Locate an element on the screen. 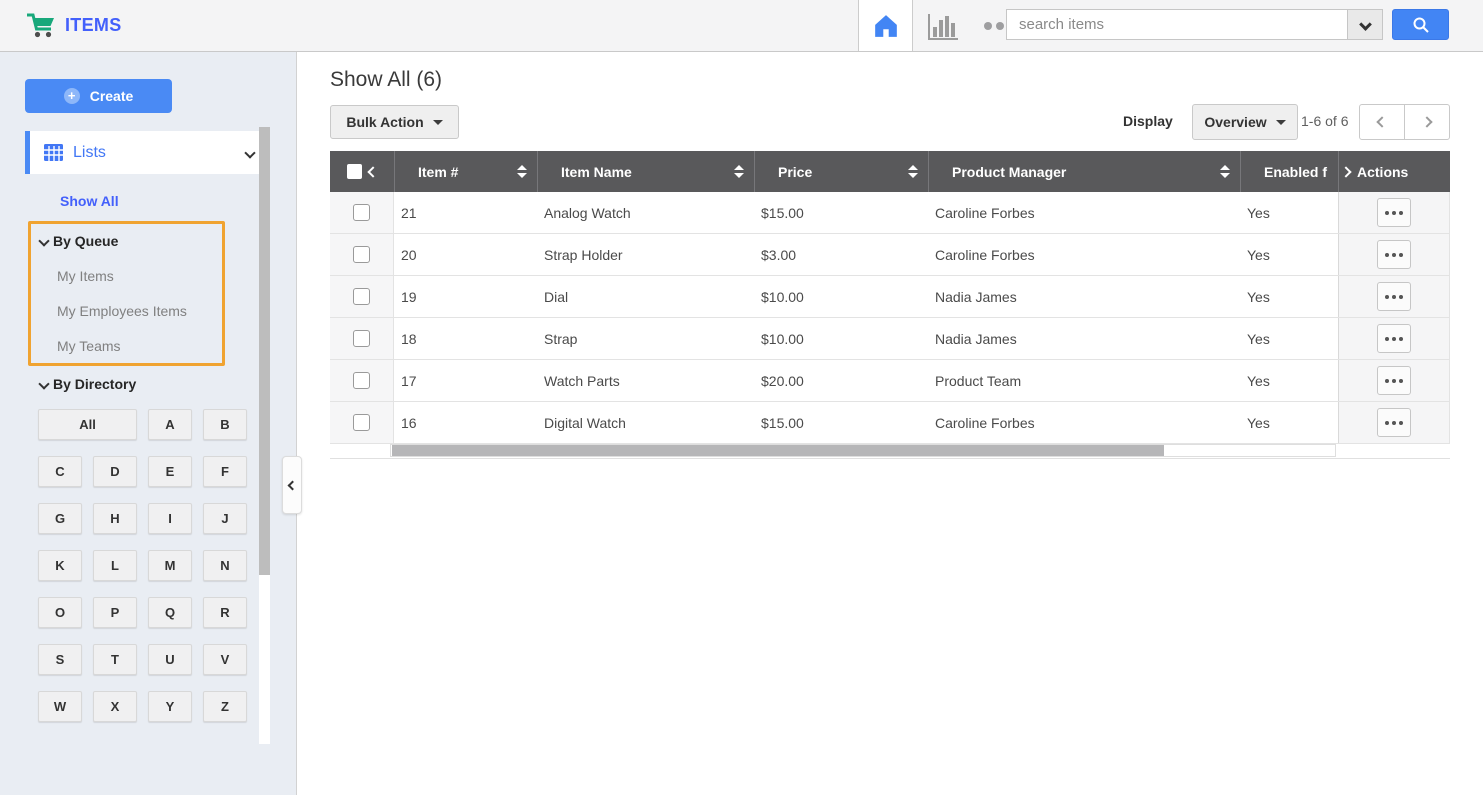 This screenshot has height=795, width=1483. sidebar-item-show-all: Show All is located at coordinates (89, 201).